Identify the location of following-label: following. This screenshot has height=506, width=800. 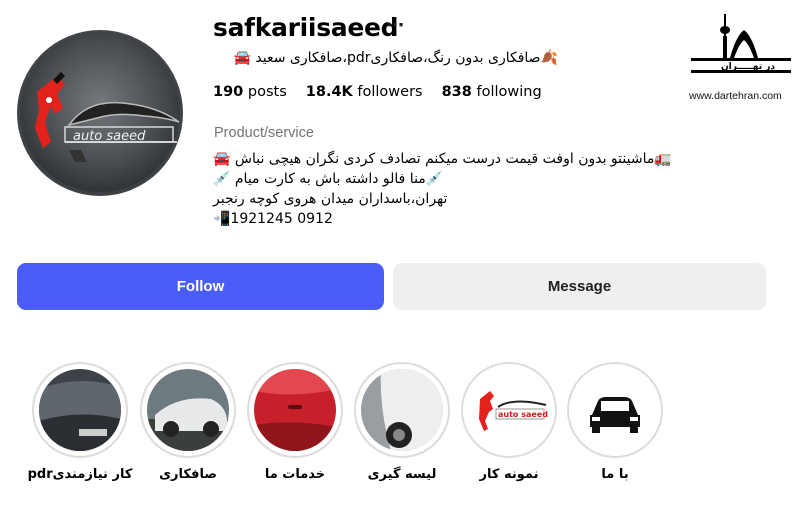
(509, 92).